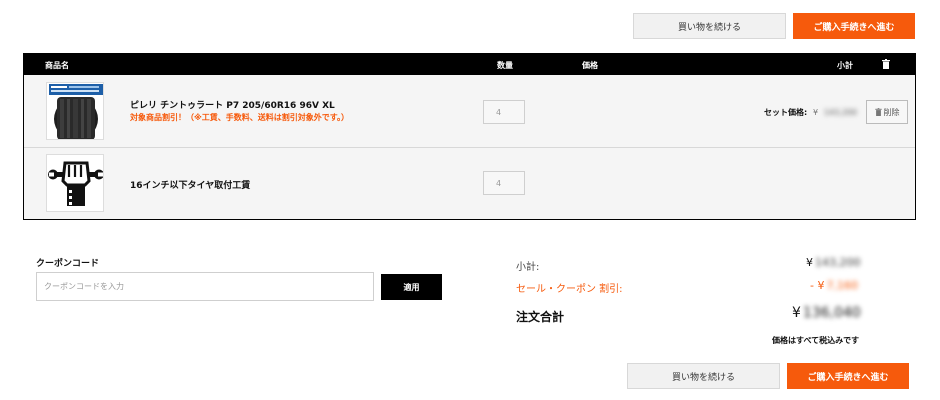 This screenshot has height=400, width=940. What do you see at coordinates (796, 313) in the screenshot?
I see `total-currency: ¥` at bounding box center [796, 313].